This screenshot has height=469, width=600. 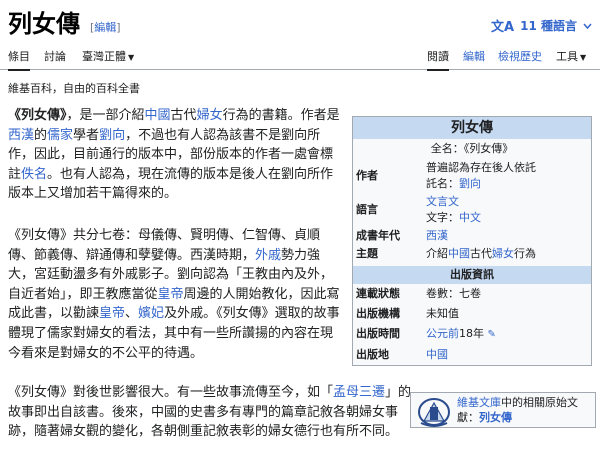 What do you see at coordinates (418, 293) in the screenshot?
I see `infobox-row-status: 連載狀態 卷數：七卷` at bounding box center [418, 293].